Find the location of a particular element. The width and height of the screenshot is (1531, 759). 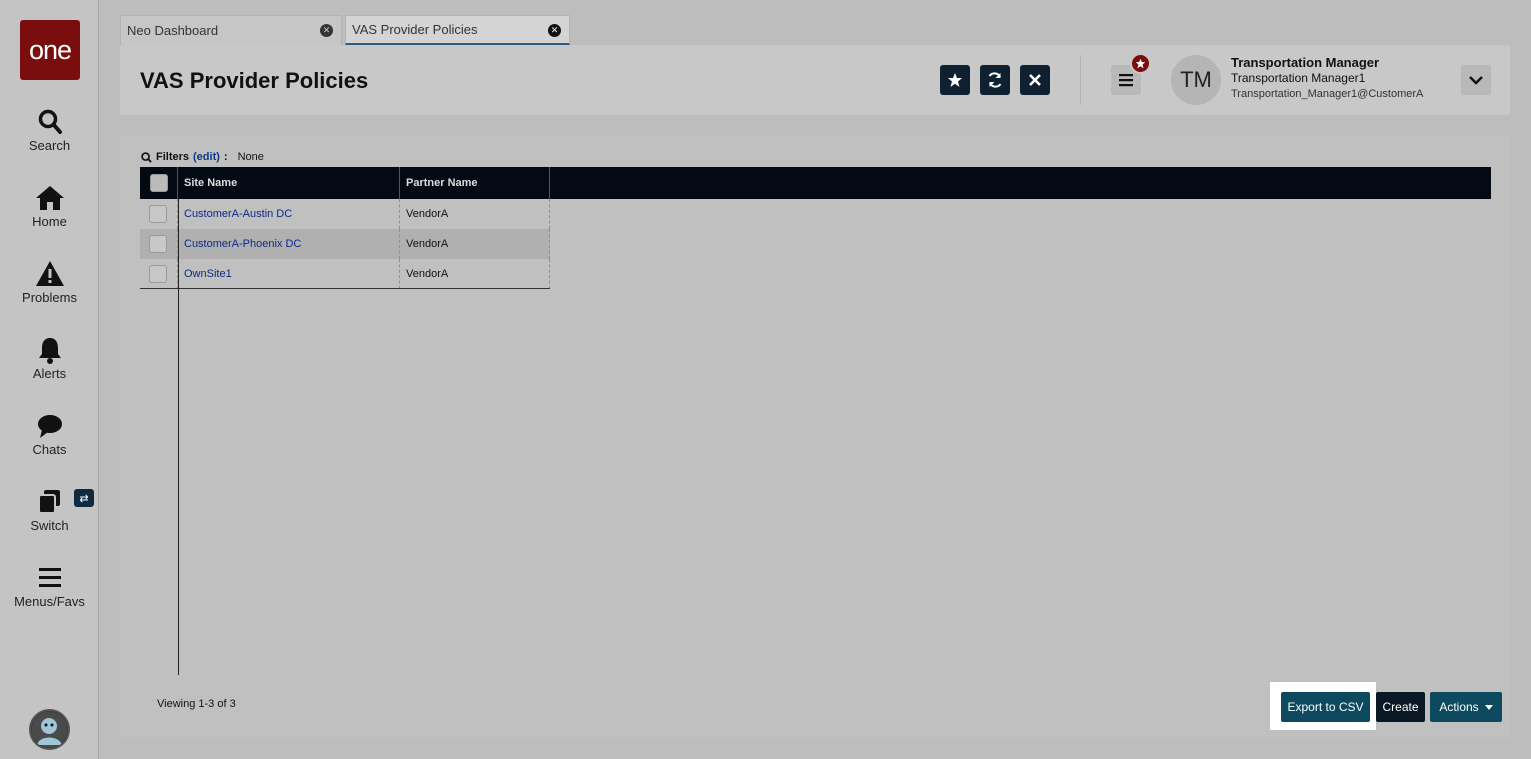

filters-edit-link: (edit) is located at coordinates (206, 157).